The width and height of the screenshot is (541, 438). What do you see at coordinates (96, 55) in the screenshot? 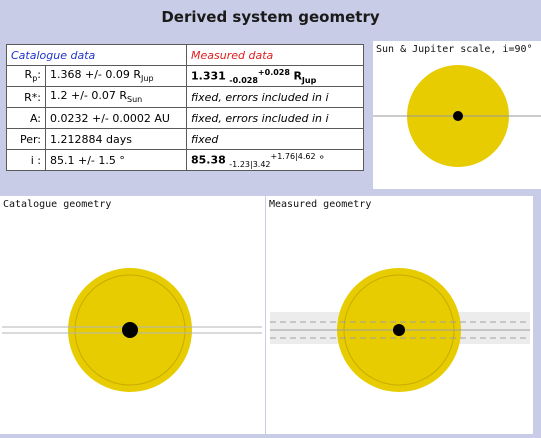
I see `catalogue-header: Catalogue data` at bounding box center [96, 55].